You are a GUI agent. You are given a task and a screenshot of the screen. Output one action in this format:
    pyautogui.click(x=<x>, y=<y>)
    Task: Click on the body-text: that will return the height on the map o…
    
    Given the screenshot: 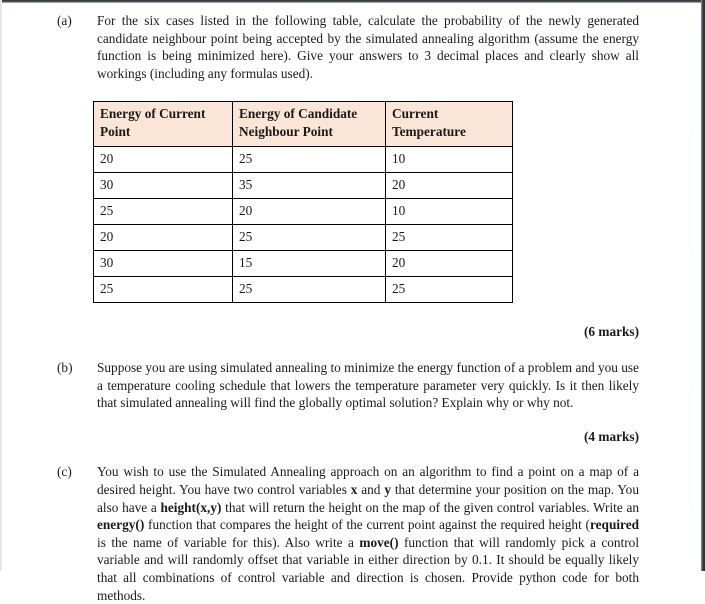 What is the action you would take?
    pyautogui.click(x=430, y=507)
    